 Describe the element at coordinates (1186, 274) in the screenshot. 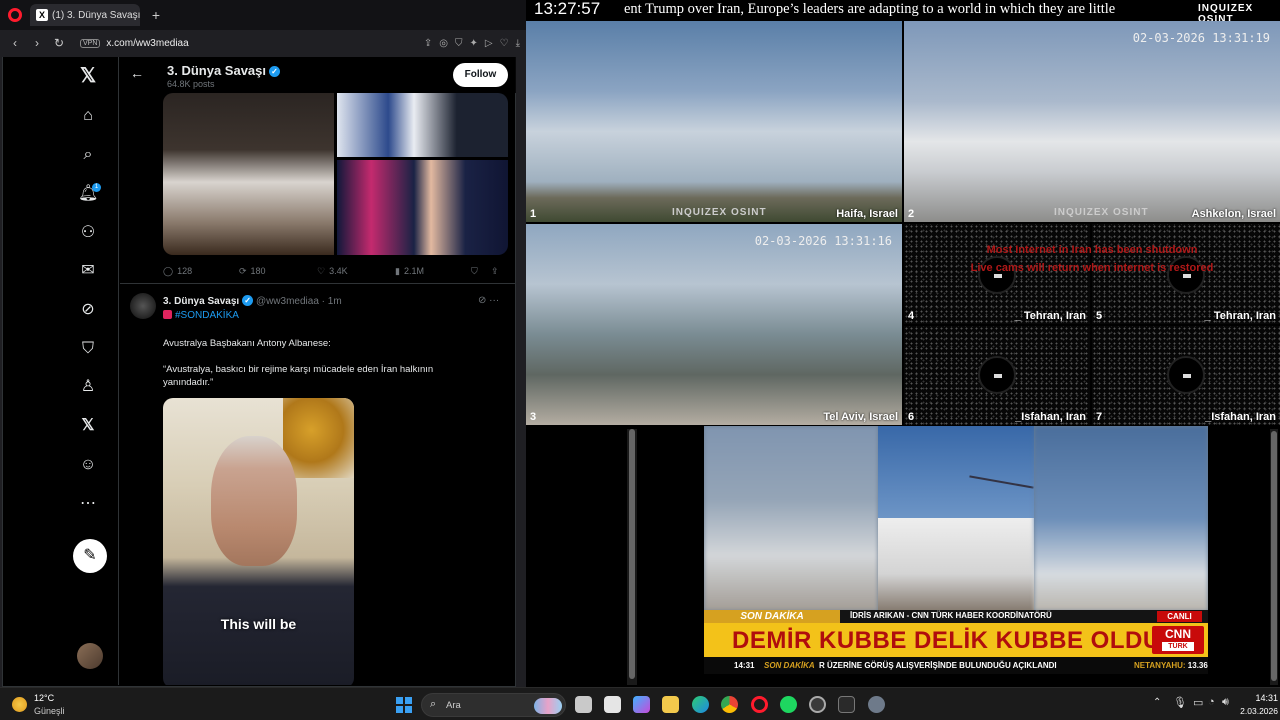

I see `camera-feed-5: 5 _ Tehran, Iran` at that location.